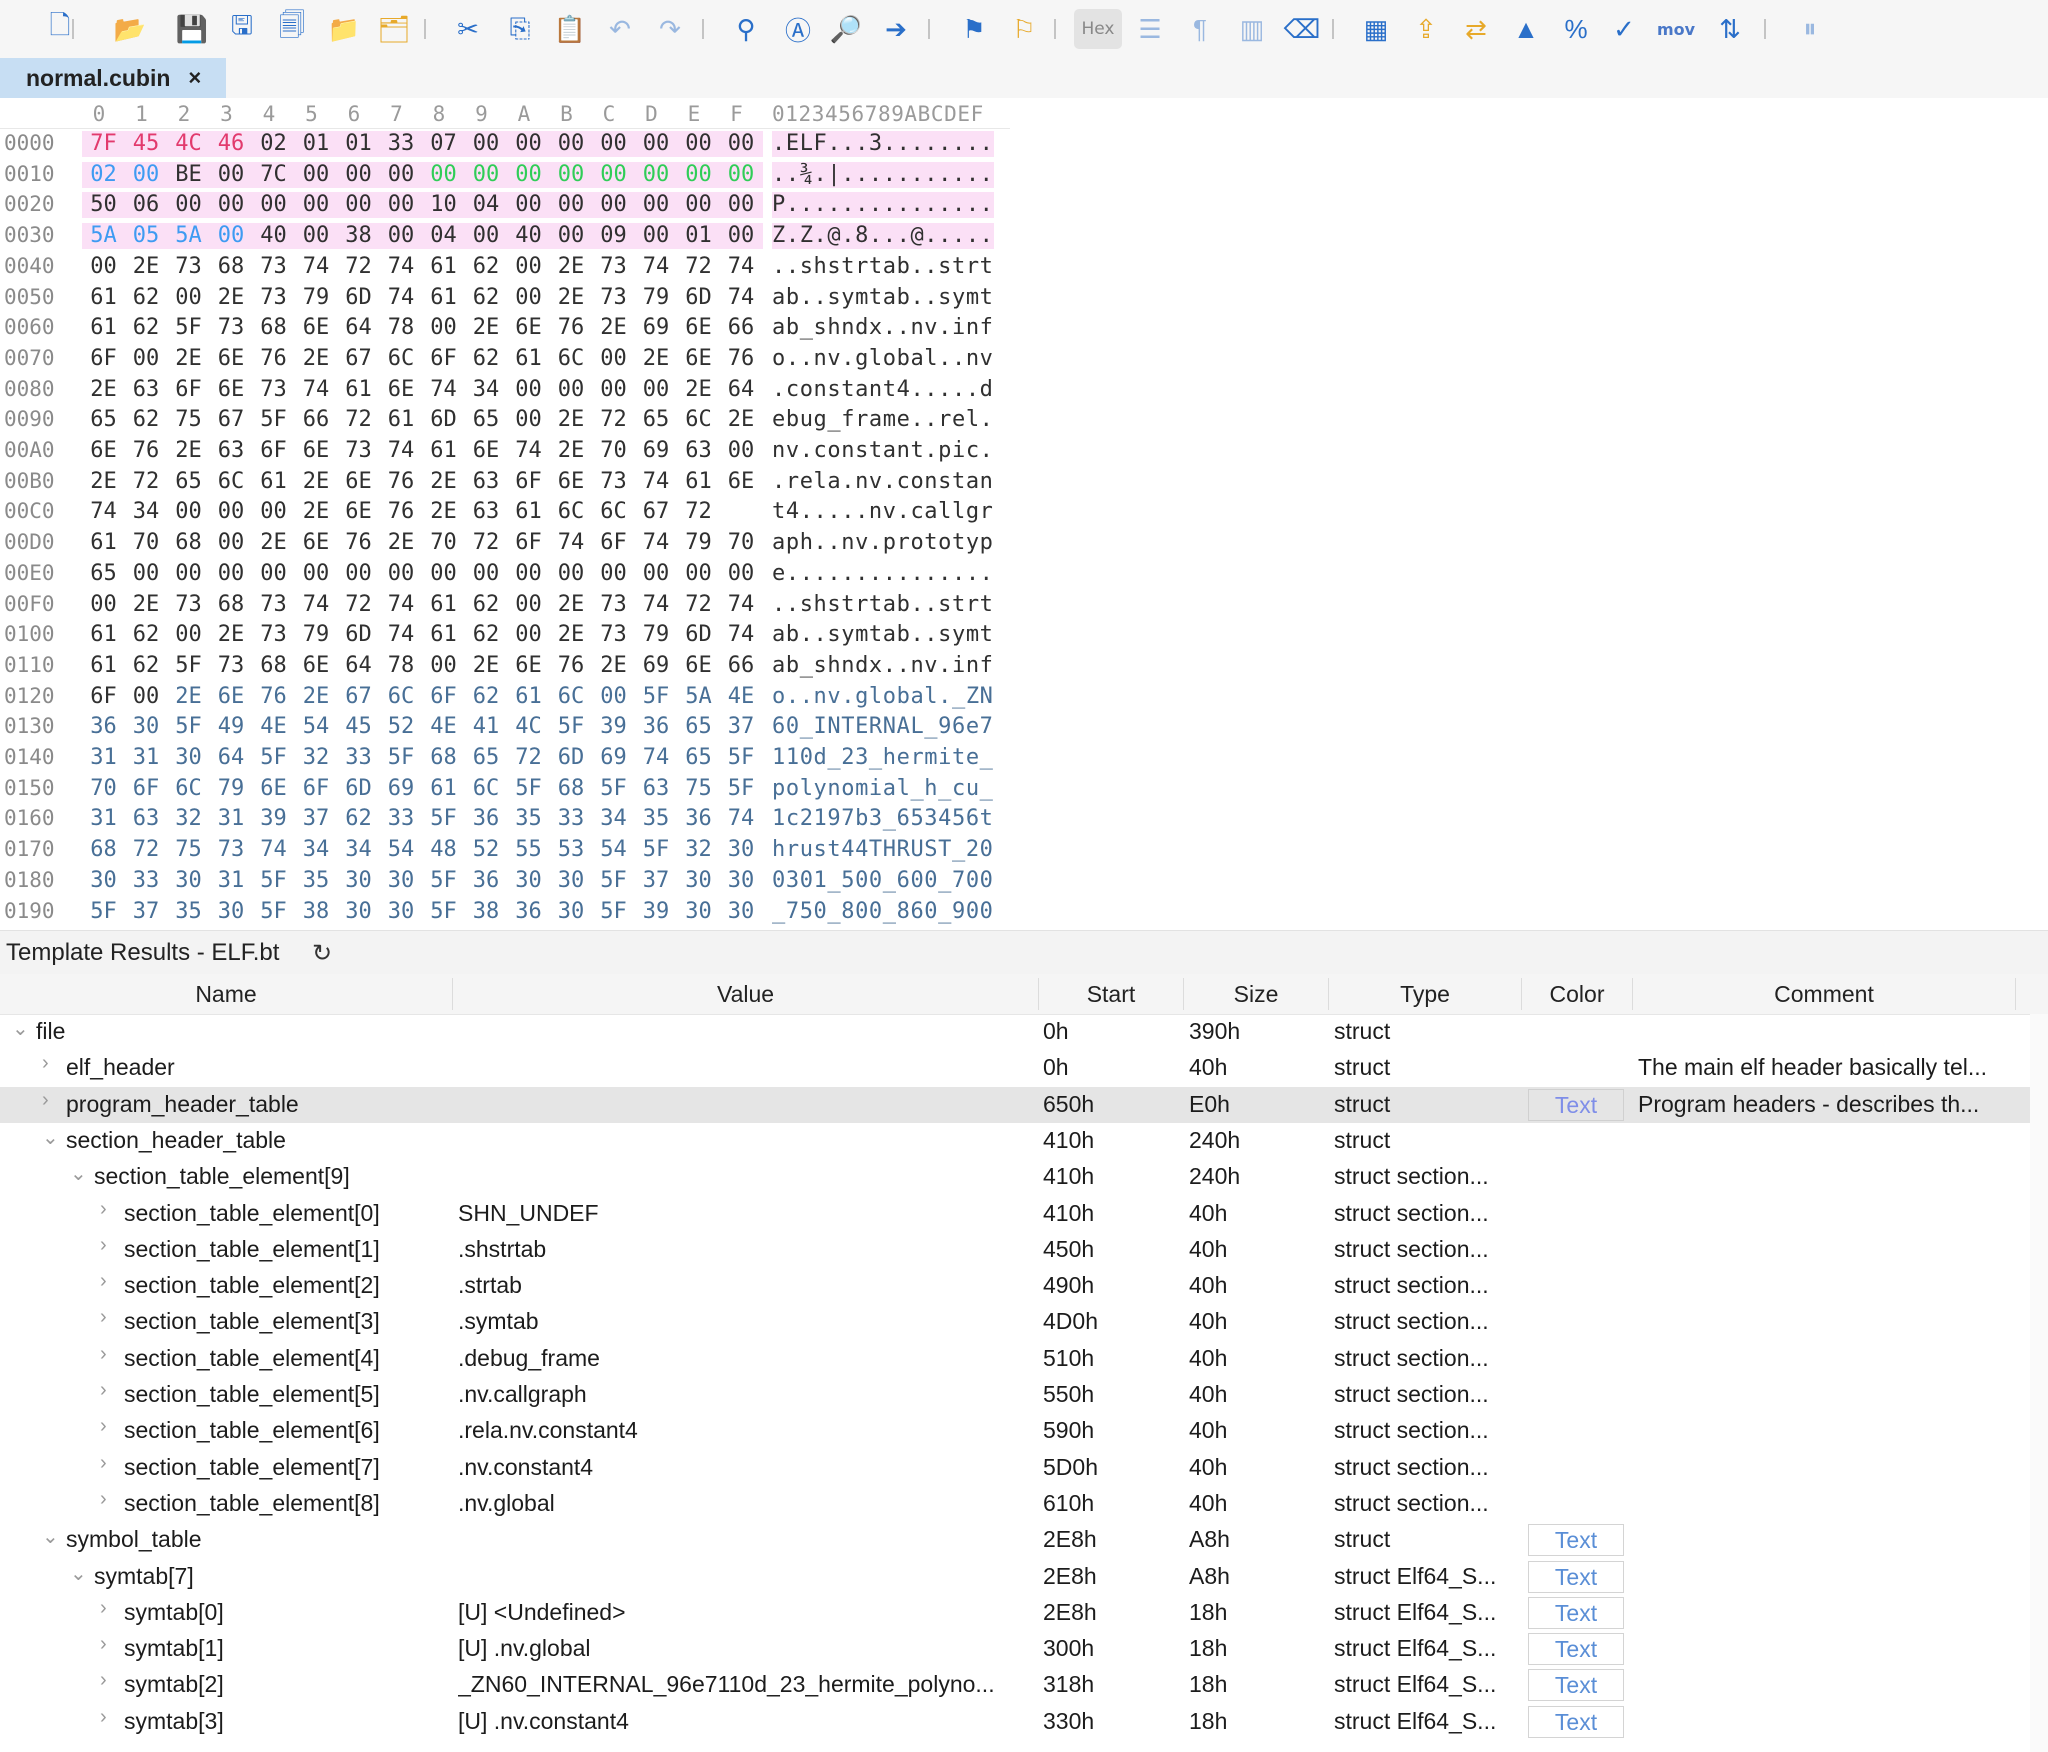 The image size is (2048, 1752). What do you see at coordinates (188, 144) in the screenshot?
I see `hex-byte: 4C` at bounding box center [188, 144].